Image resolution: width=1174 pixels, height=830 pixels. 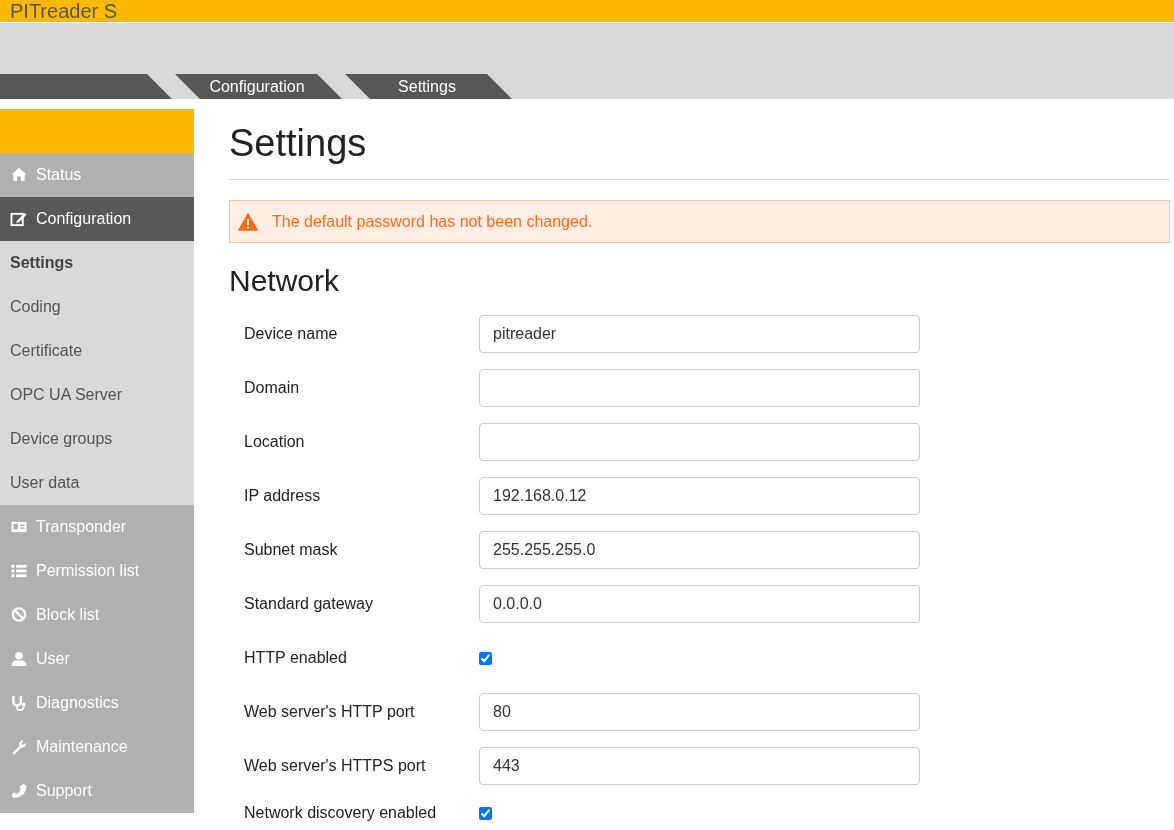 I want to click on input-field: 255.255.255.0, so click(x=699, y=550).